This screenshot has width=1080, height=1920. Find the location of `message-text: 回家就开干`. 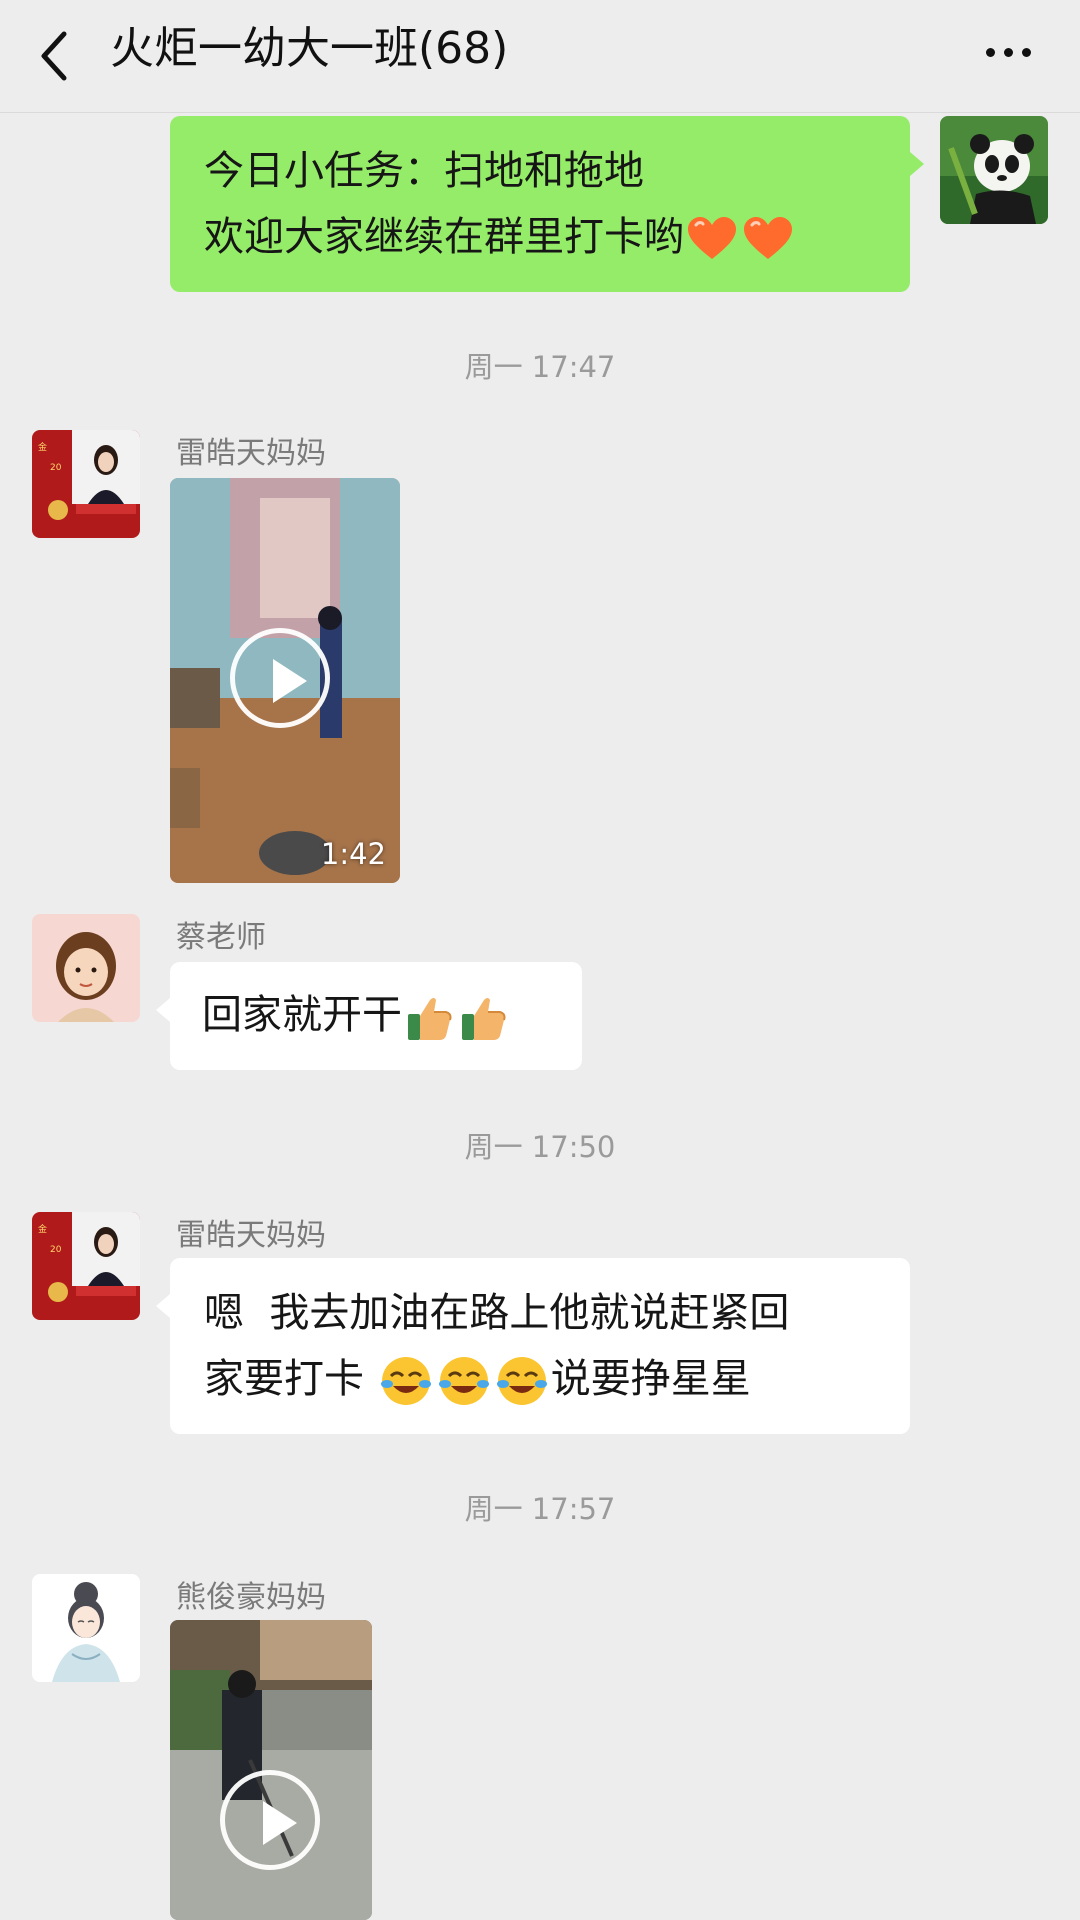

message-text: 回家就开干 is located at coordinates (302, 1015).